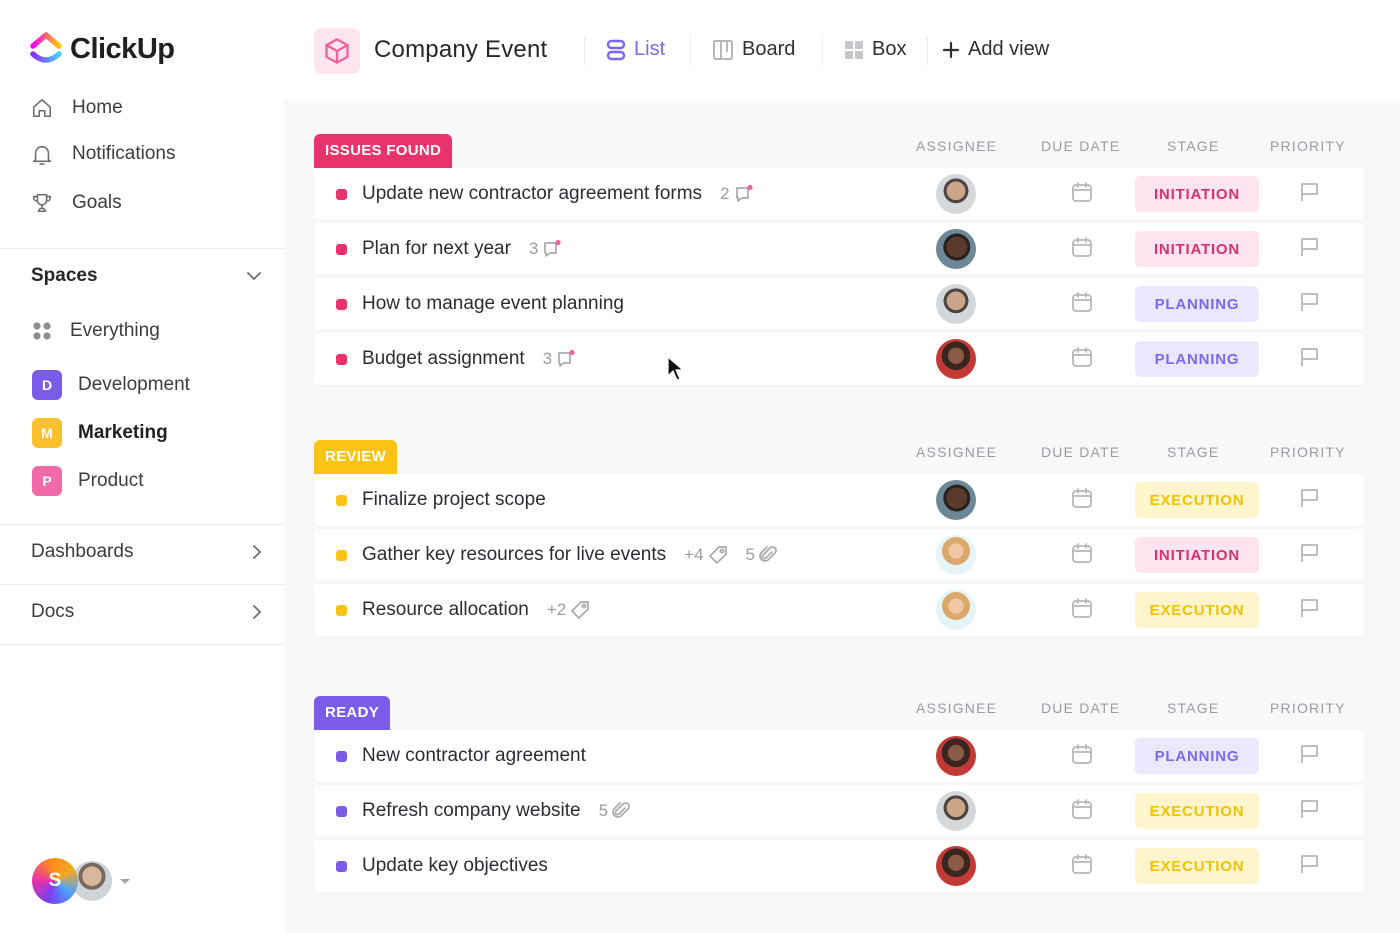 The image size is (1400, 933). Describe the element at coordinates (839, 756) in the screenshot. I see `task-row: New contractor agreement PLANNING` at that location.